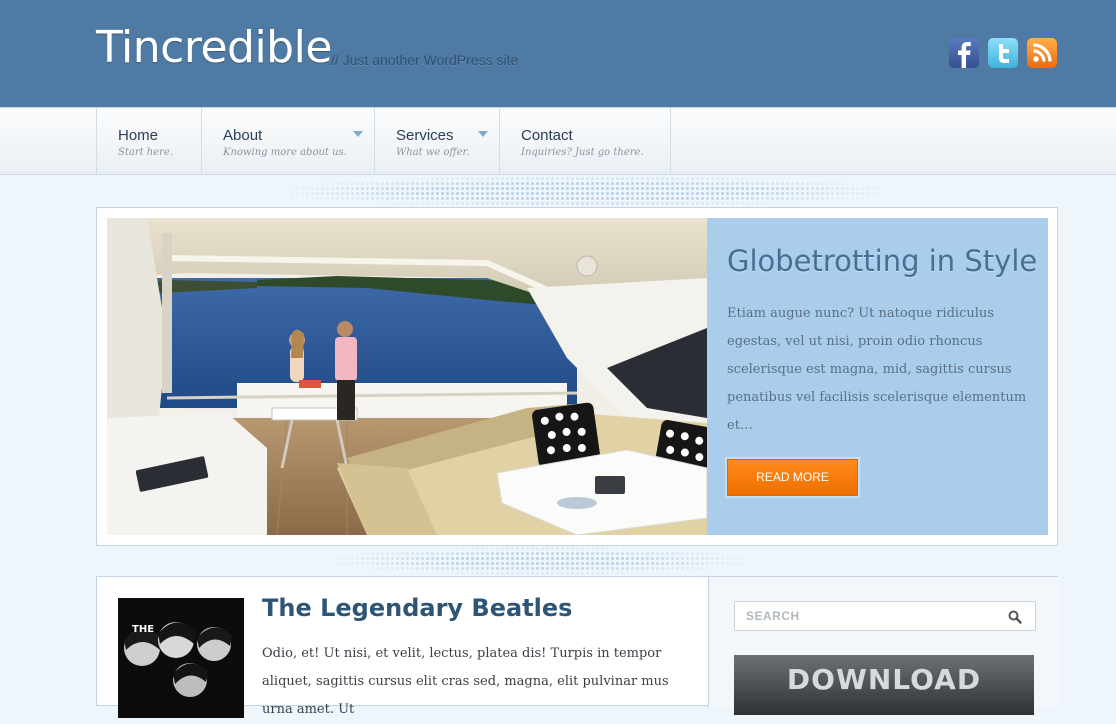  I want to click on search-box, so click(885, 616).